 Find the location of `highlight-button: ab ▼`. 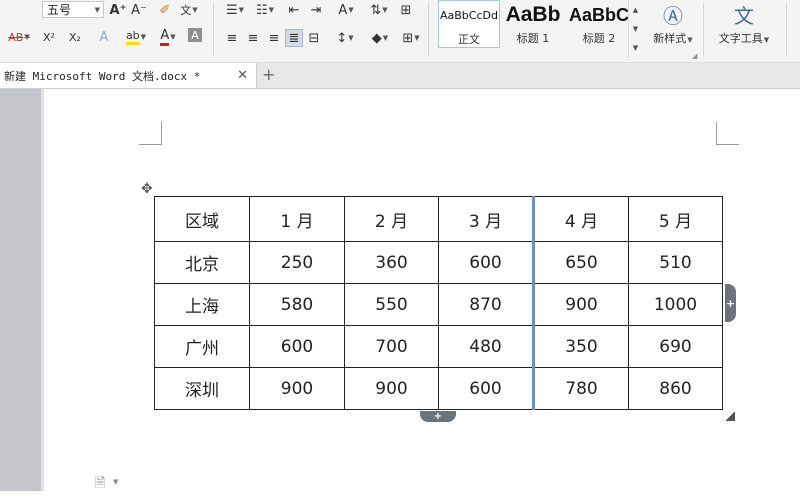

highlight-button: ab ▼ is located at coordinates (136, 37).